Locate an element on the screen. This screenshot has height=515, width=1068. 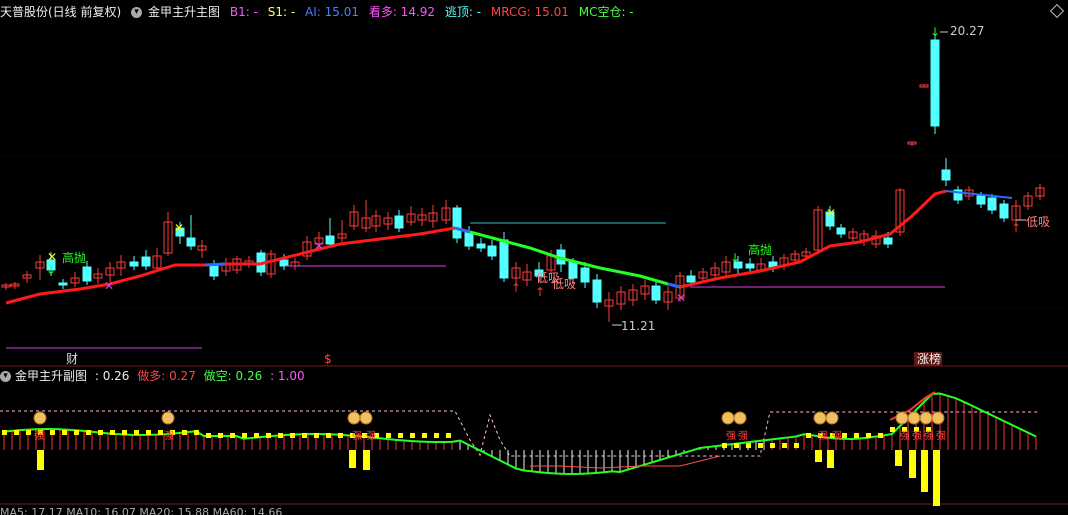
low-price-label: 11.21 is located at coordinates (638, 326).